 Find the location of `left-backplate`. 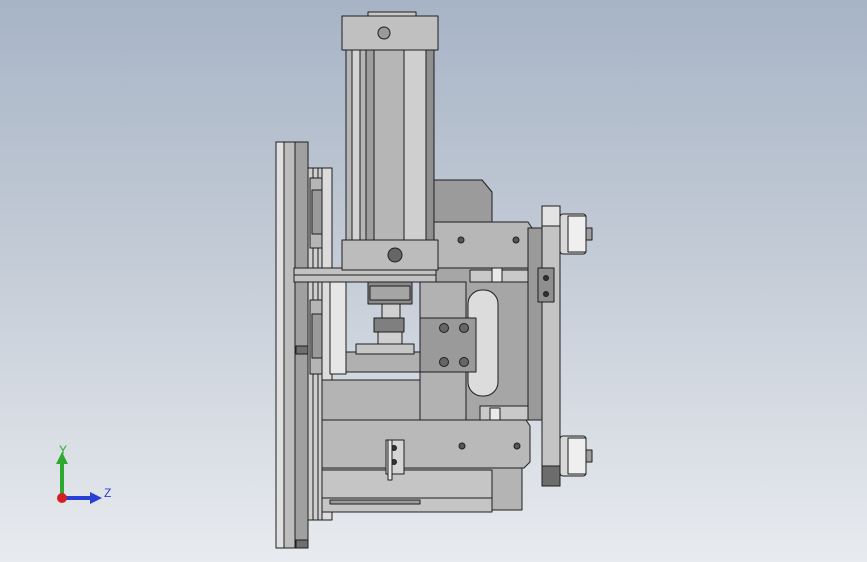

left-backplate is located at coordinates (292, 345).